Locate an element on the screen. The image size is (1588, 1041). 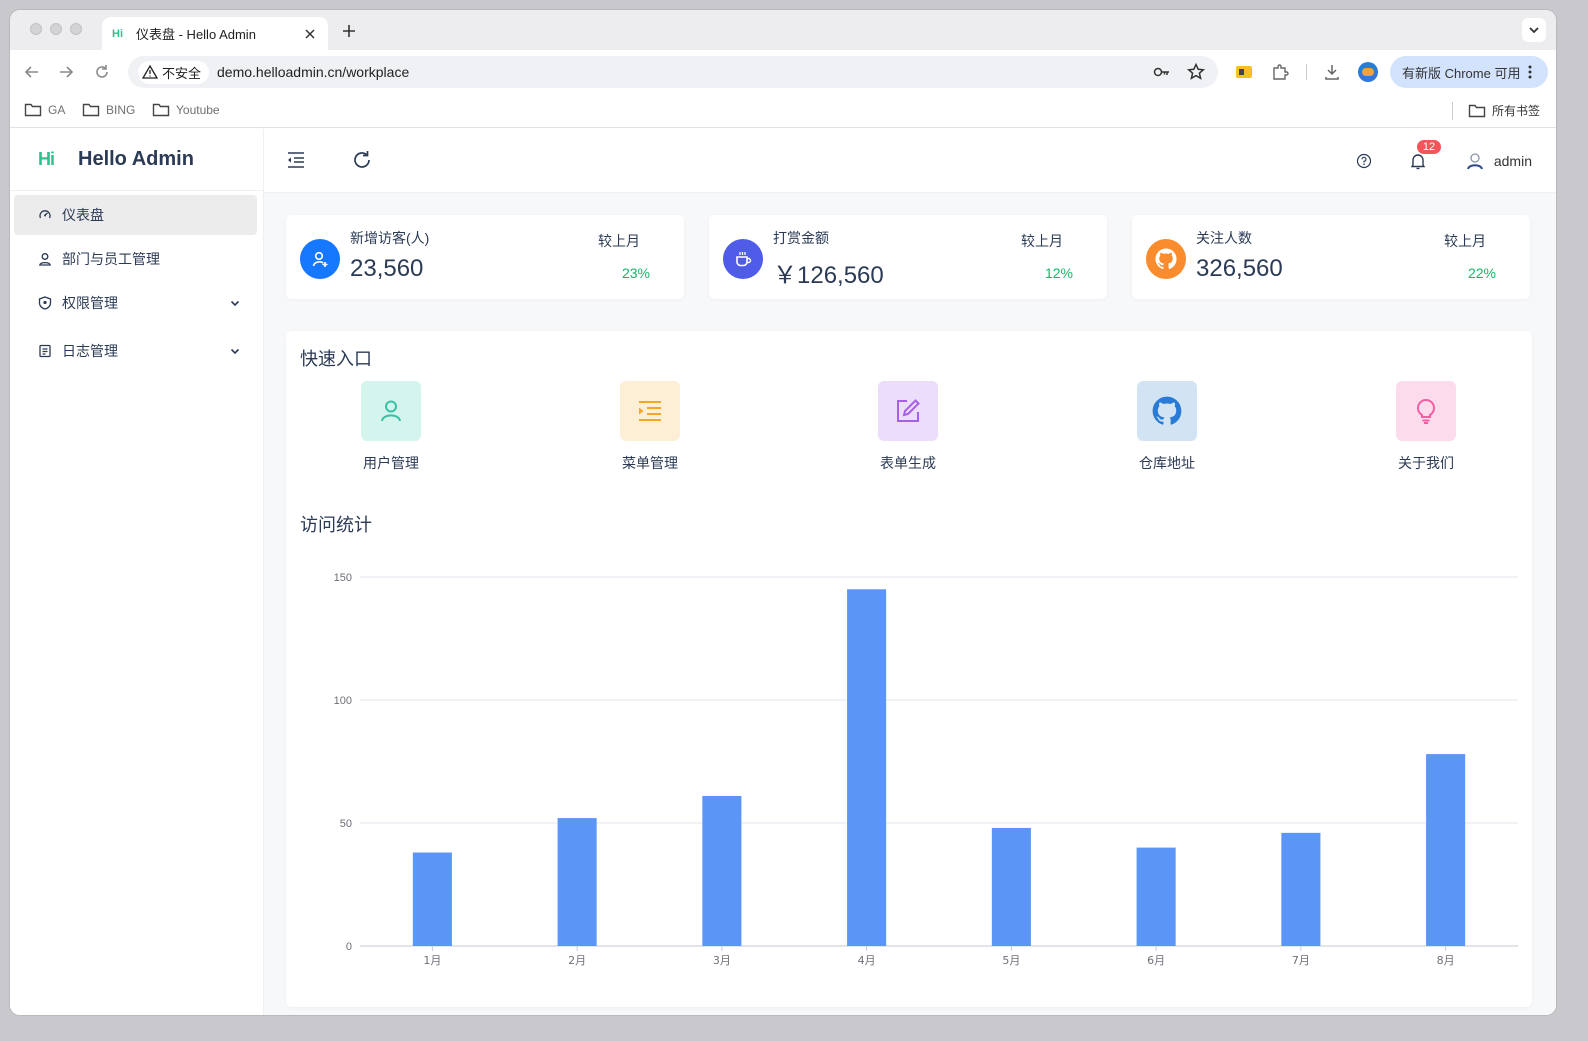
reload-icon is located at coordinates (102, 72).